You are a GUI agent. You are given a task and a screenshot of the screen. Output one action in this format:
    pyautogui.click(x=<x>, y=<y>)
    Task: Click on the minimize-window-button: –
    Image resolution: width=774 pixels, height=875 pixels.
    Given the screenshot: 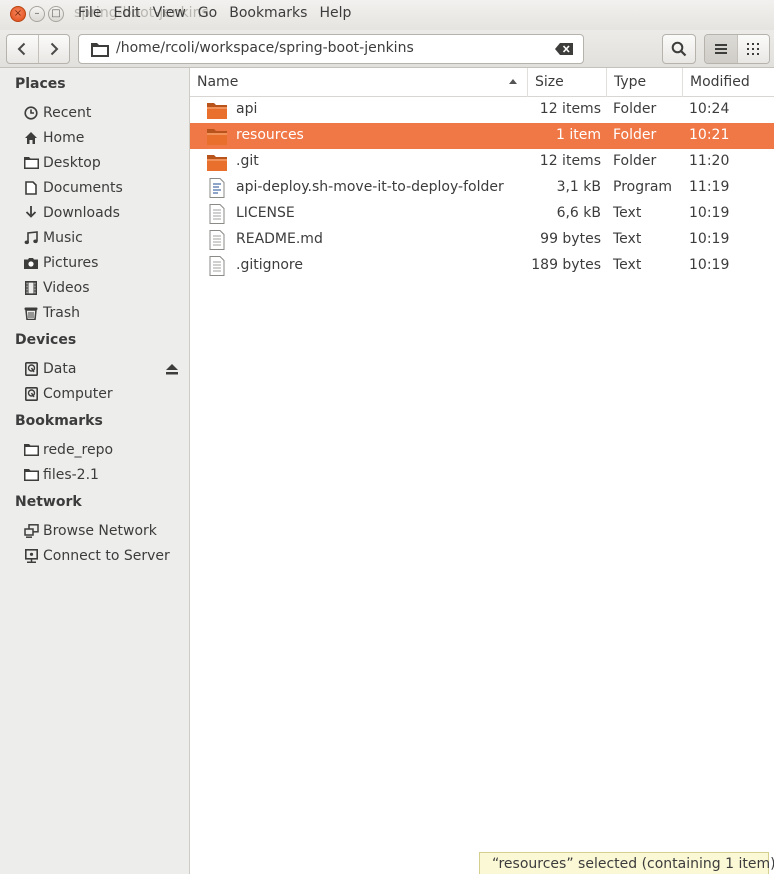 What is the action you would take?
    pyautogui.click(x=37, y=14)
    